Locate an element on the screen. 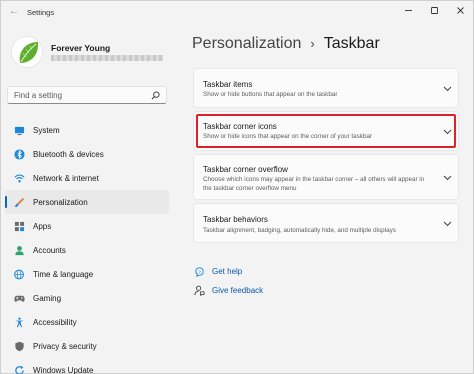  sidebar-item-label: System is located at coordinates (46, 130).